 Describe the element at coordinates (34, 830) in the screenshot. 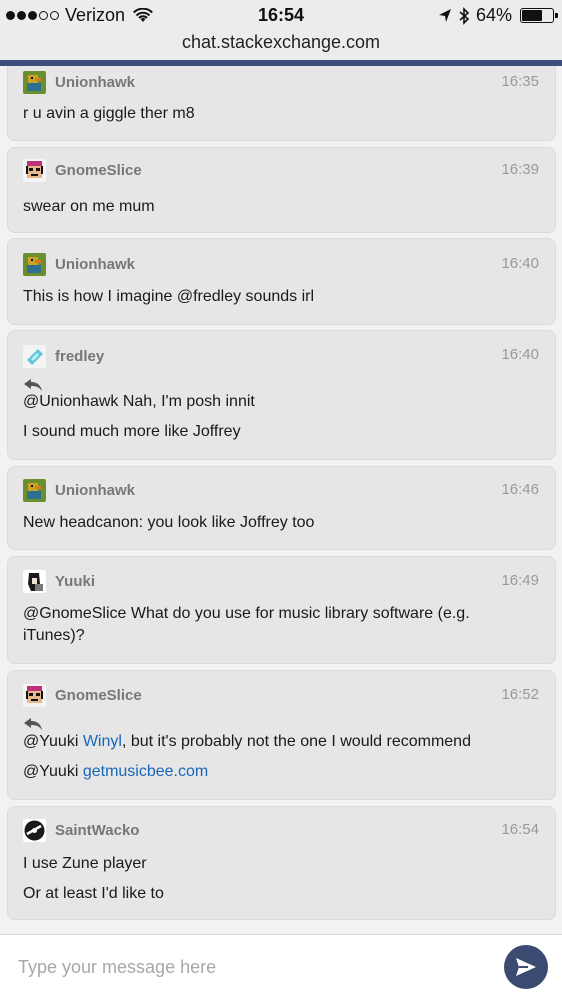

I see `disc-avatar-icon` at that location.